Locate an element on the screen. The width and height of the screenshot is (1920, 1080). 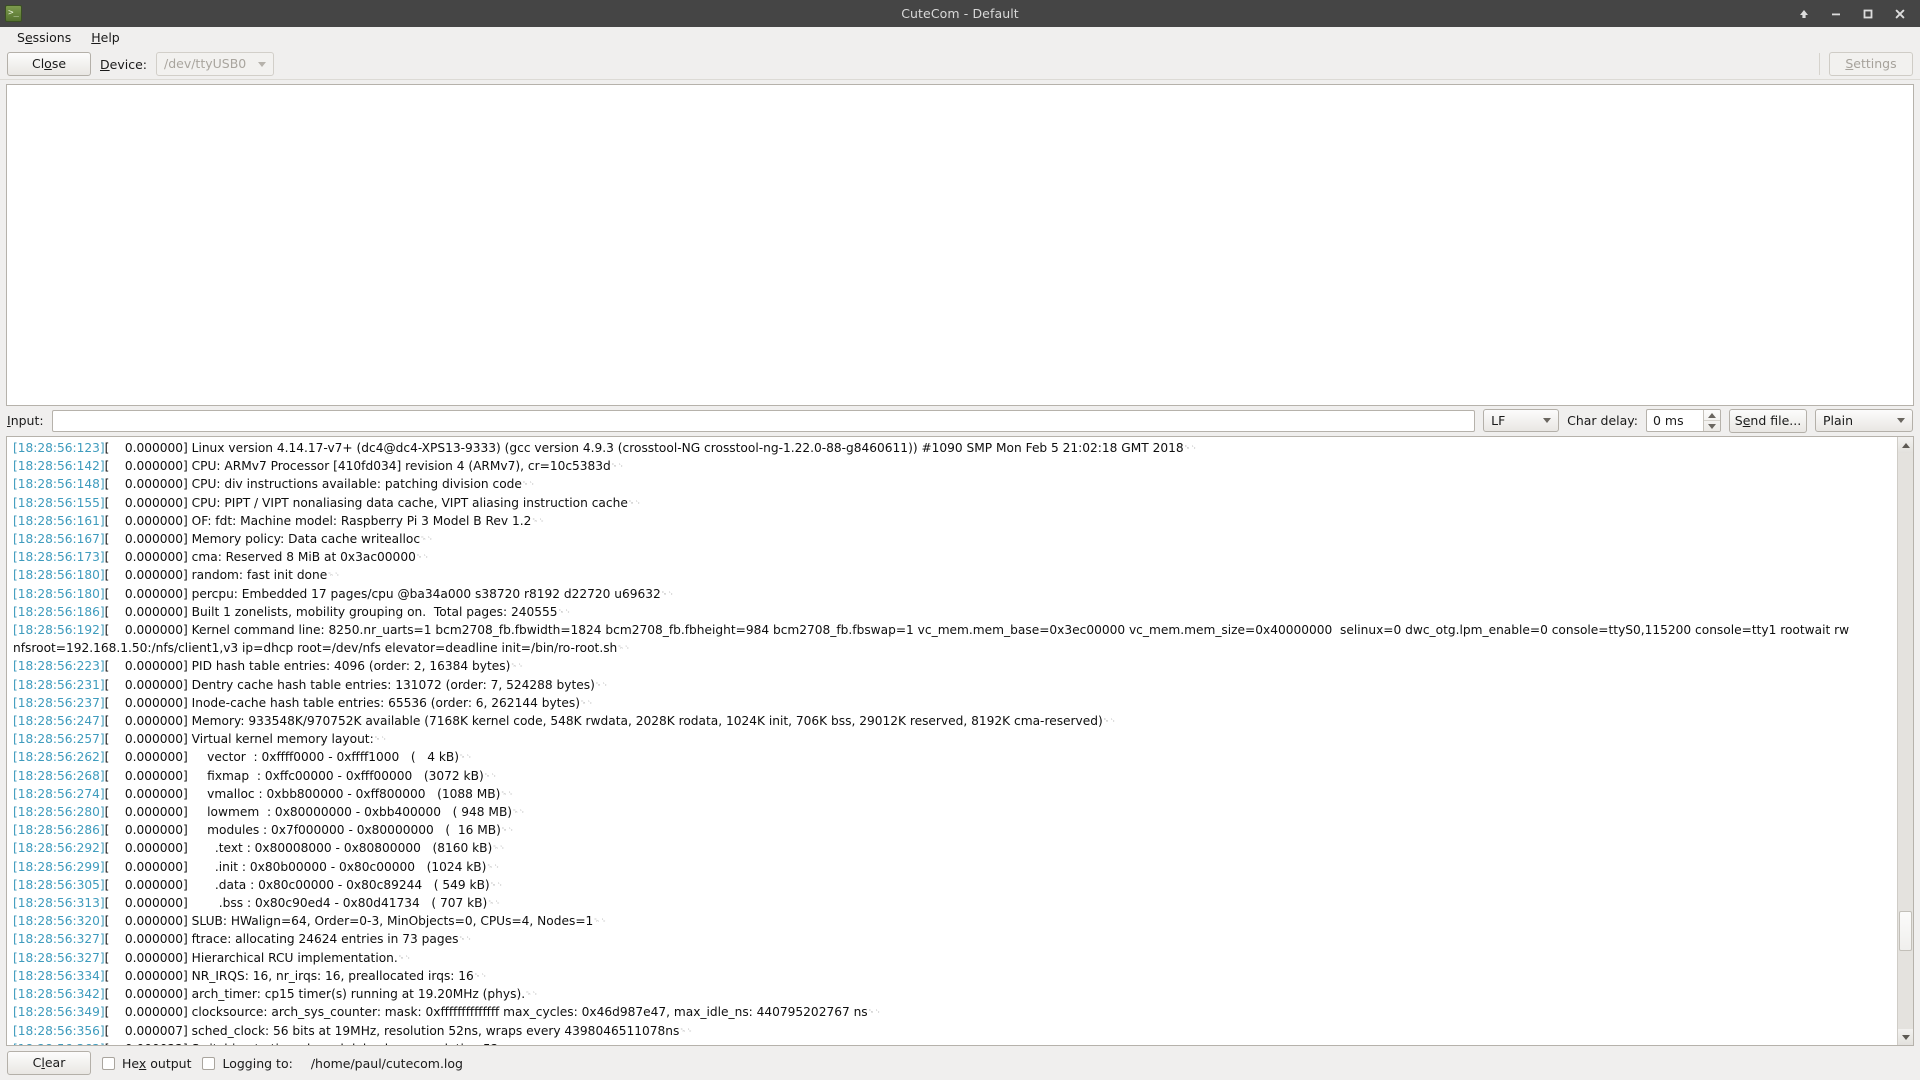
char-delay-spin-buttons is located at coordinates (1711, 420).